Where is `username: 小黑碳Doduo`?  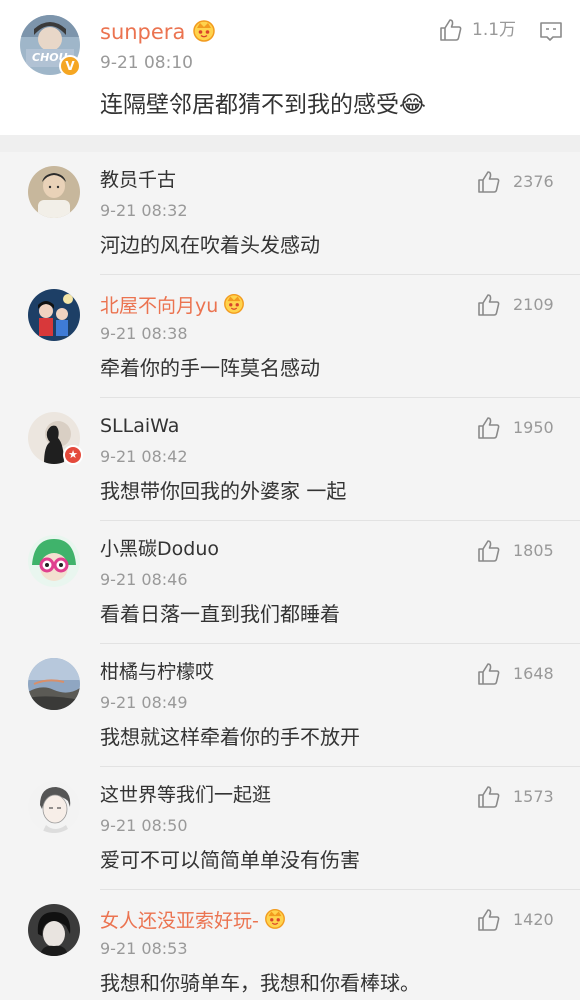 username: 小黑碳Doduo is located at coordinates (159, 549).